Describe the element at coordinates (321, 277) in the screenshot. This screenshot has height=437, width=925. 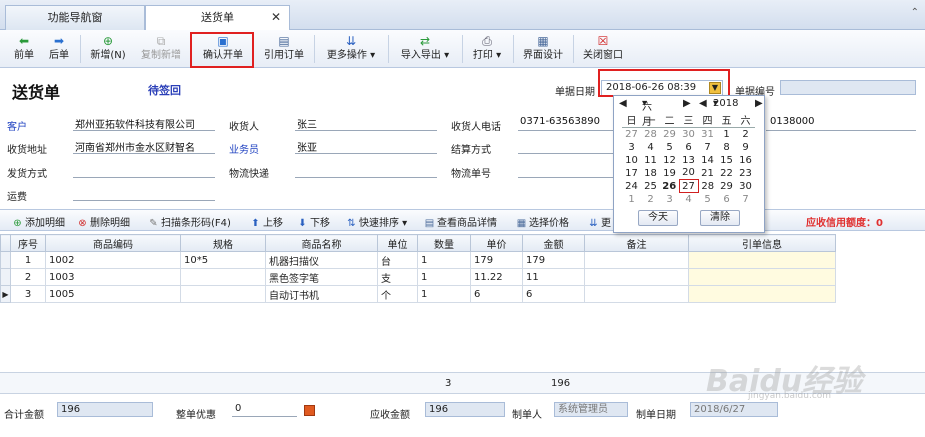
I see `cell-name: 黑色签字笔` at that location.